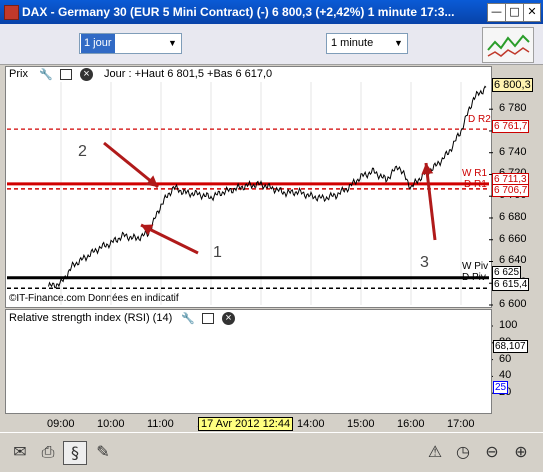 This screenshot has width=543, height=472. Describe the element at coordinates (271, 452) in the screenshot. I see `bottom-toolbar: ✉ ⎙ § ✎ ⚠ ◷ ⊖ ⊕` at that location.